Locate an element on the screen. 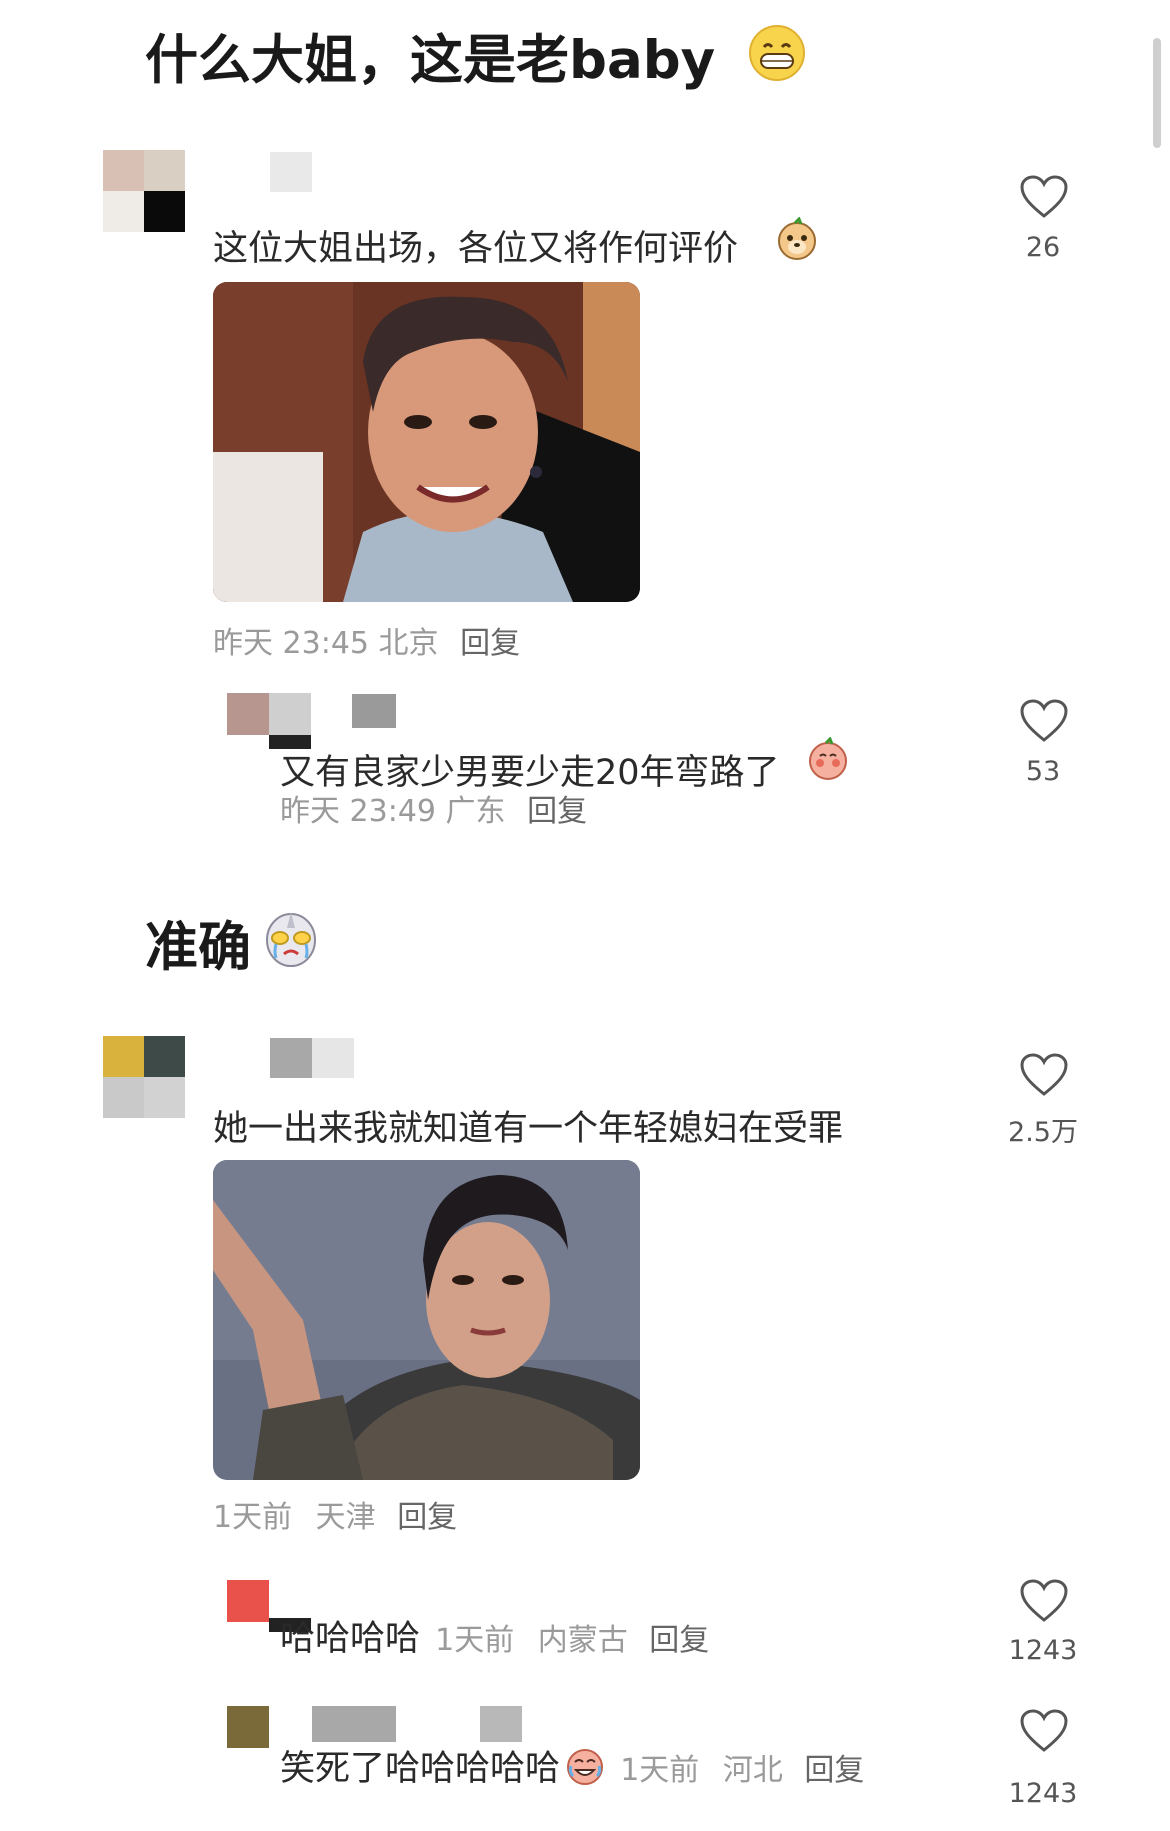 This screenshot has height=1831, width=1170. comment-meta: 1天前 天津 回复 is located at coordinates (335, 1514).